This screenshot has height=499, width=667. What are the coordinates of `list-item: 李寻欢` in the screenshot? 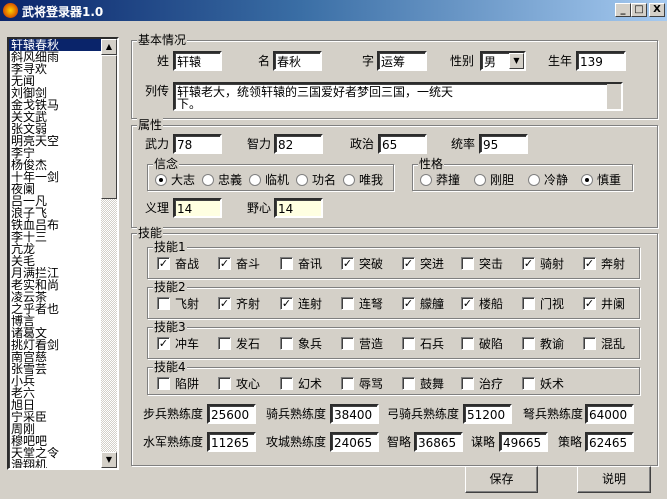 It's located at (56, 69).